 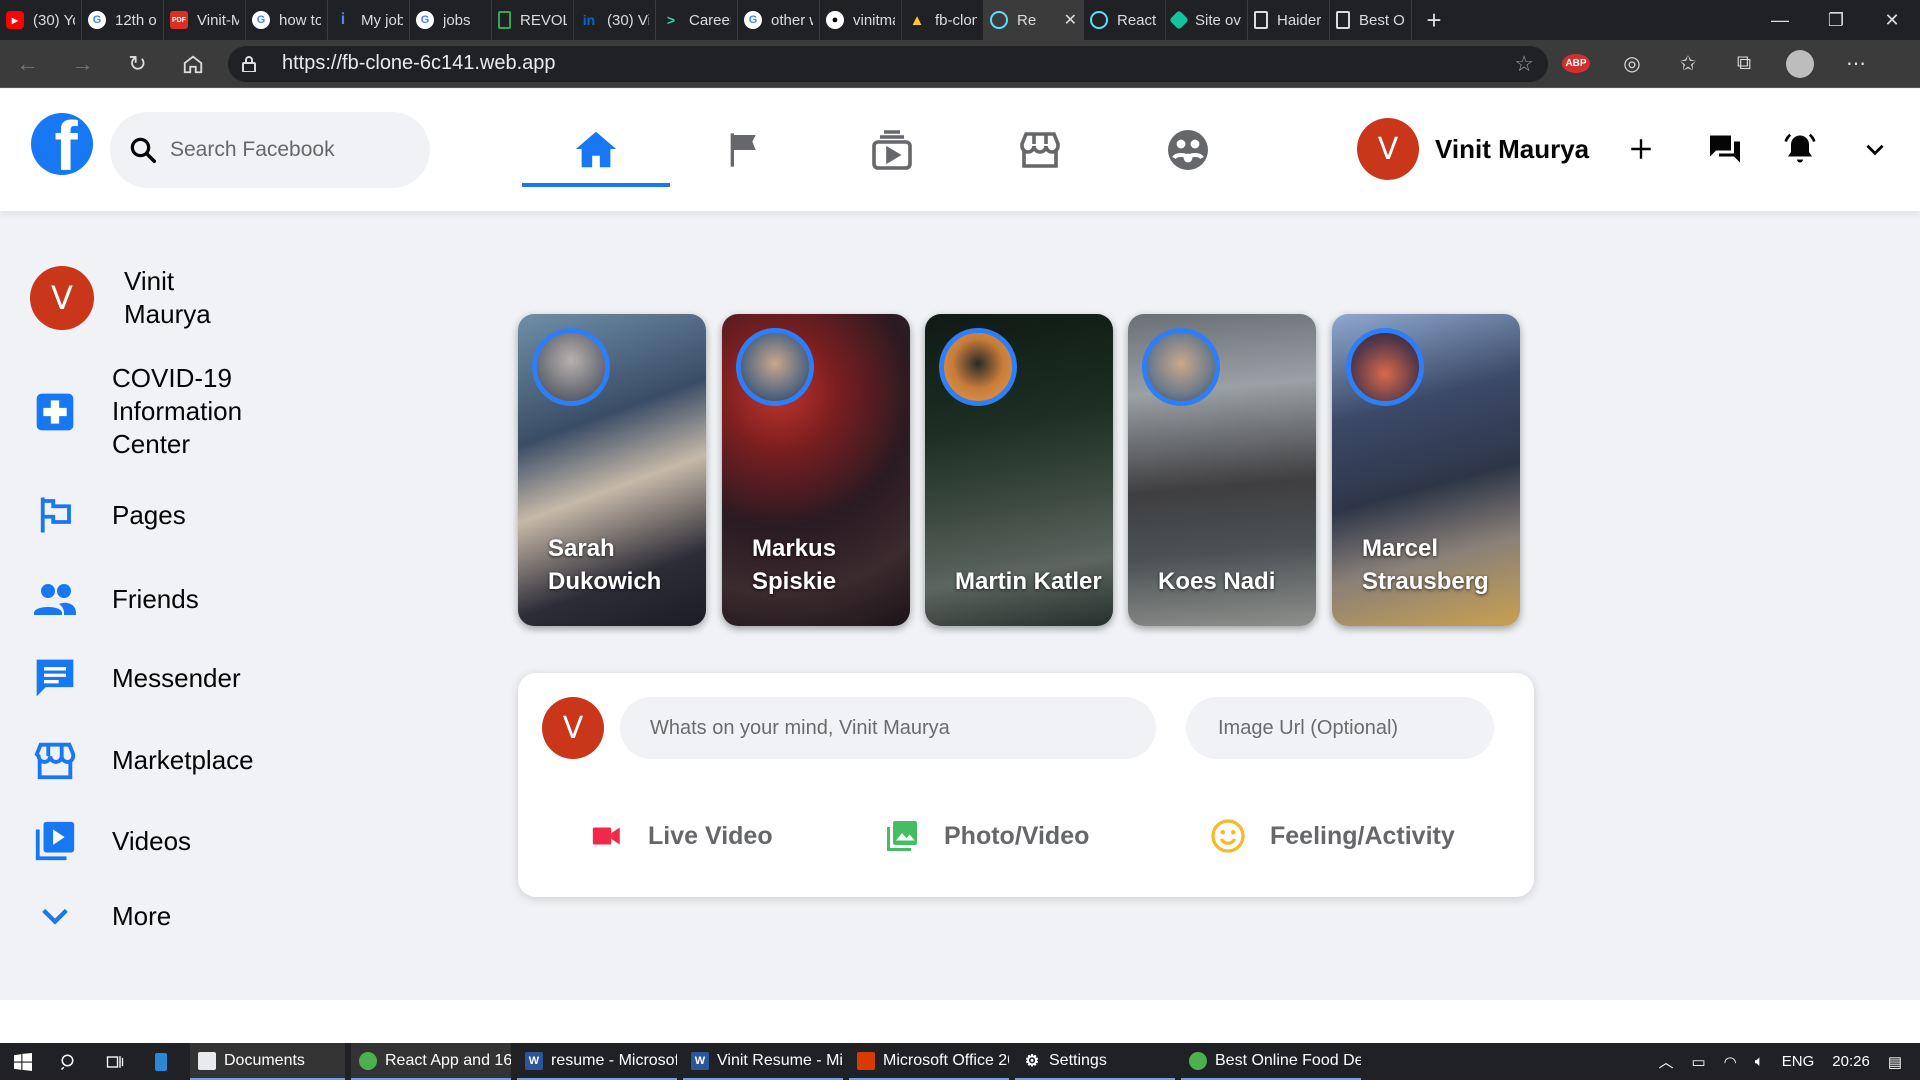 What do you see at coordinates (192, 64) in the screenshot?
I see `home-page-icon` at bounding box center [192, 64].